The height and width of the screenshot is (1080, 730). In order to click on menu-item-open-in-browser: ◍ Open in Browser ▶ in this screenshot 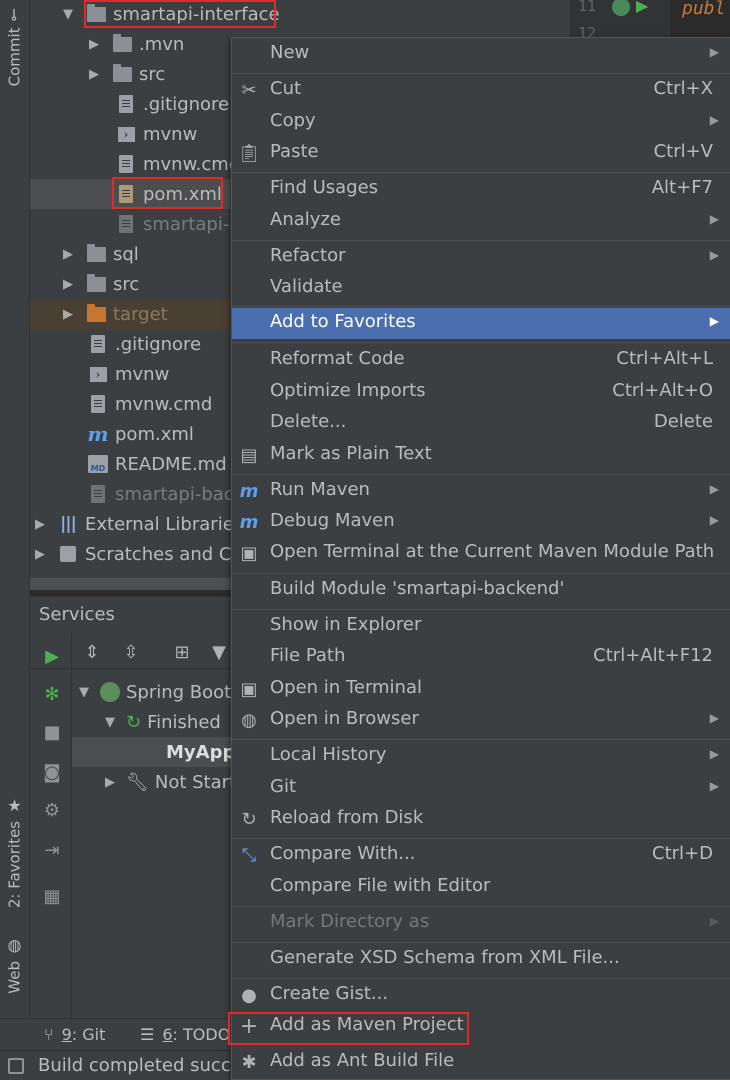, I will do `click(481, 720)`.